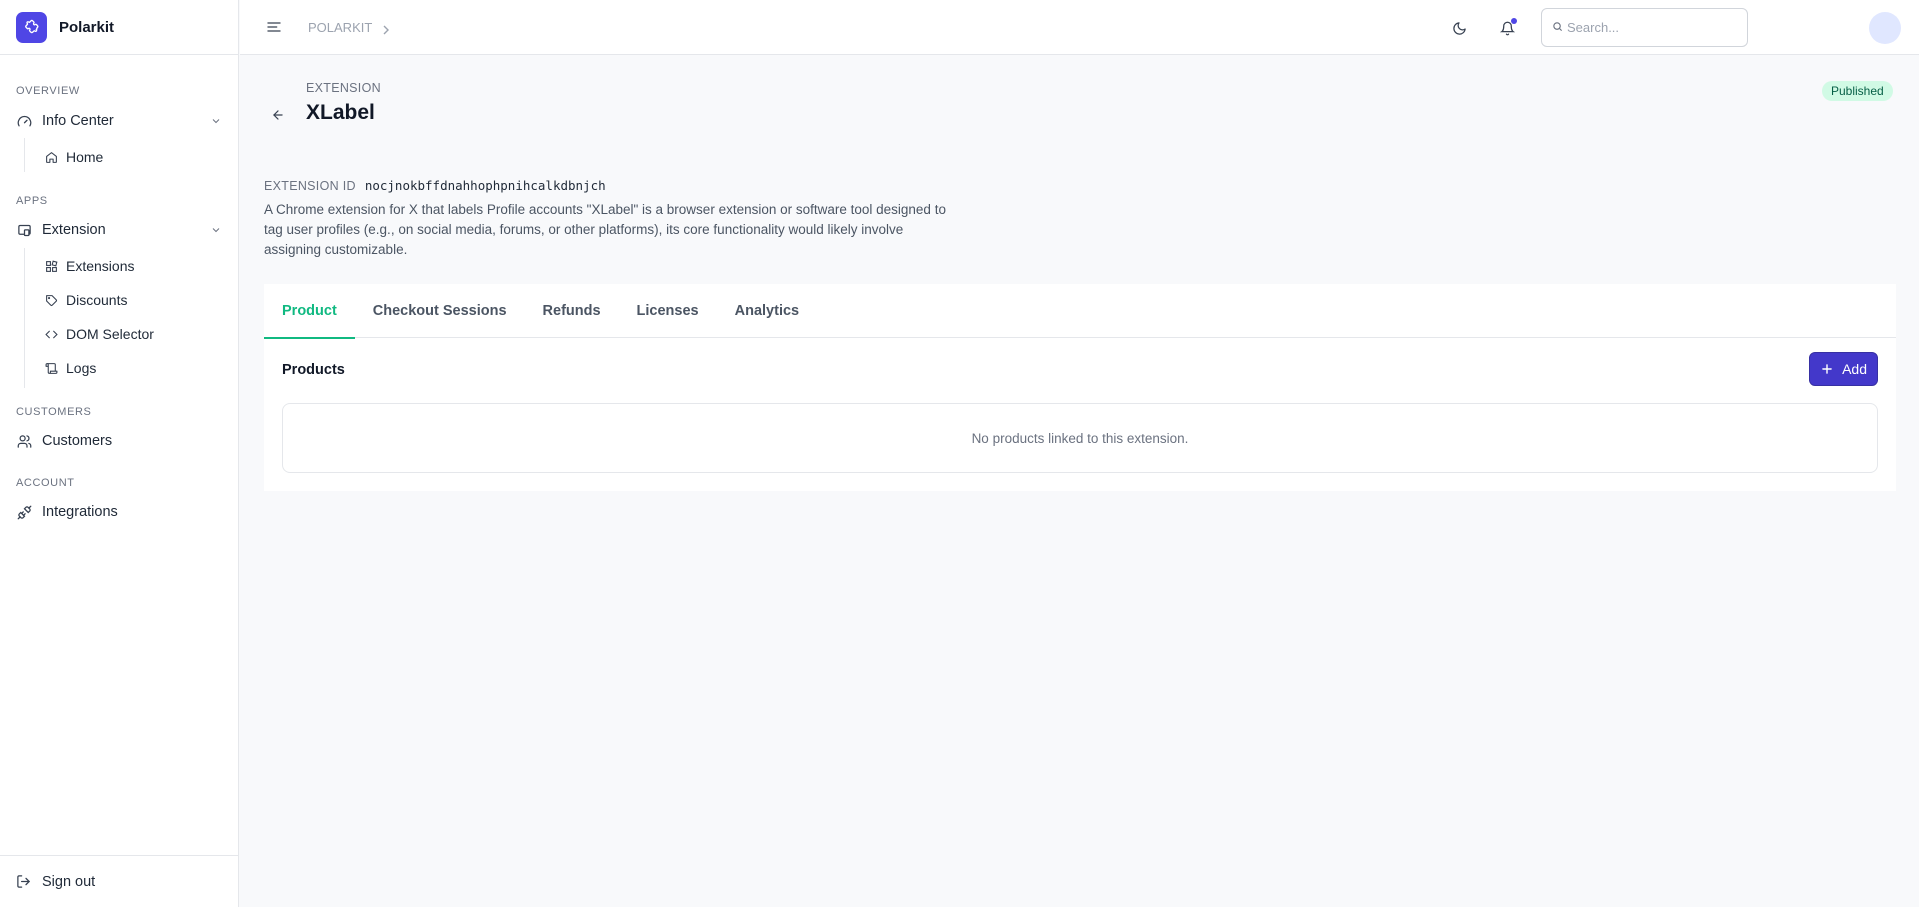 The width and height of the screenshot is (1919, 907). I want to click on sidebar-item-label: Info Center, so click(78, 121).